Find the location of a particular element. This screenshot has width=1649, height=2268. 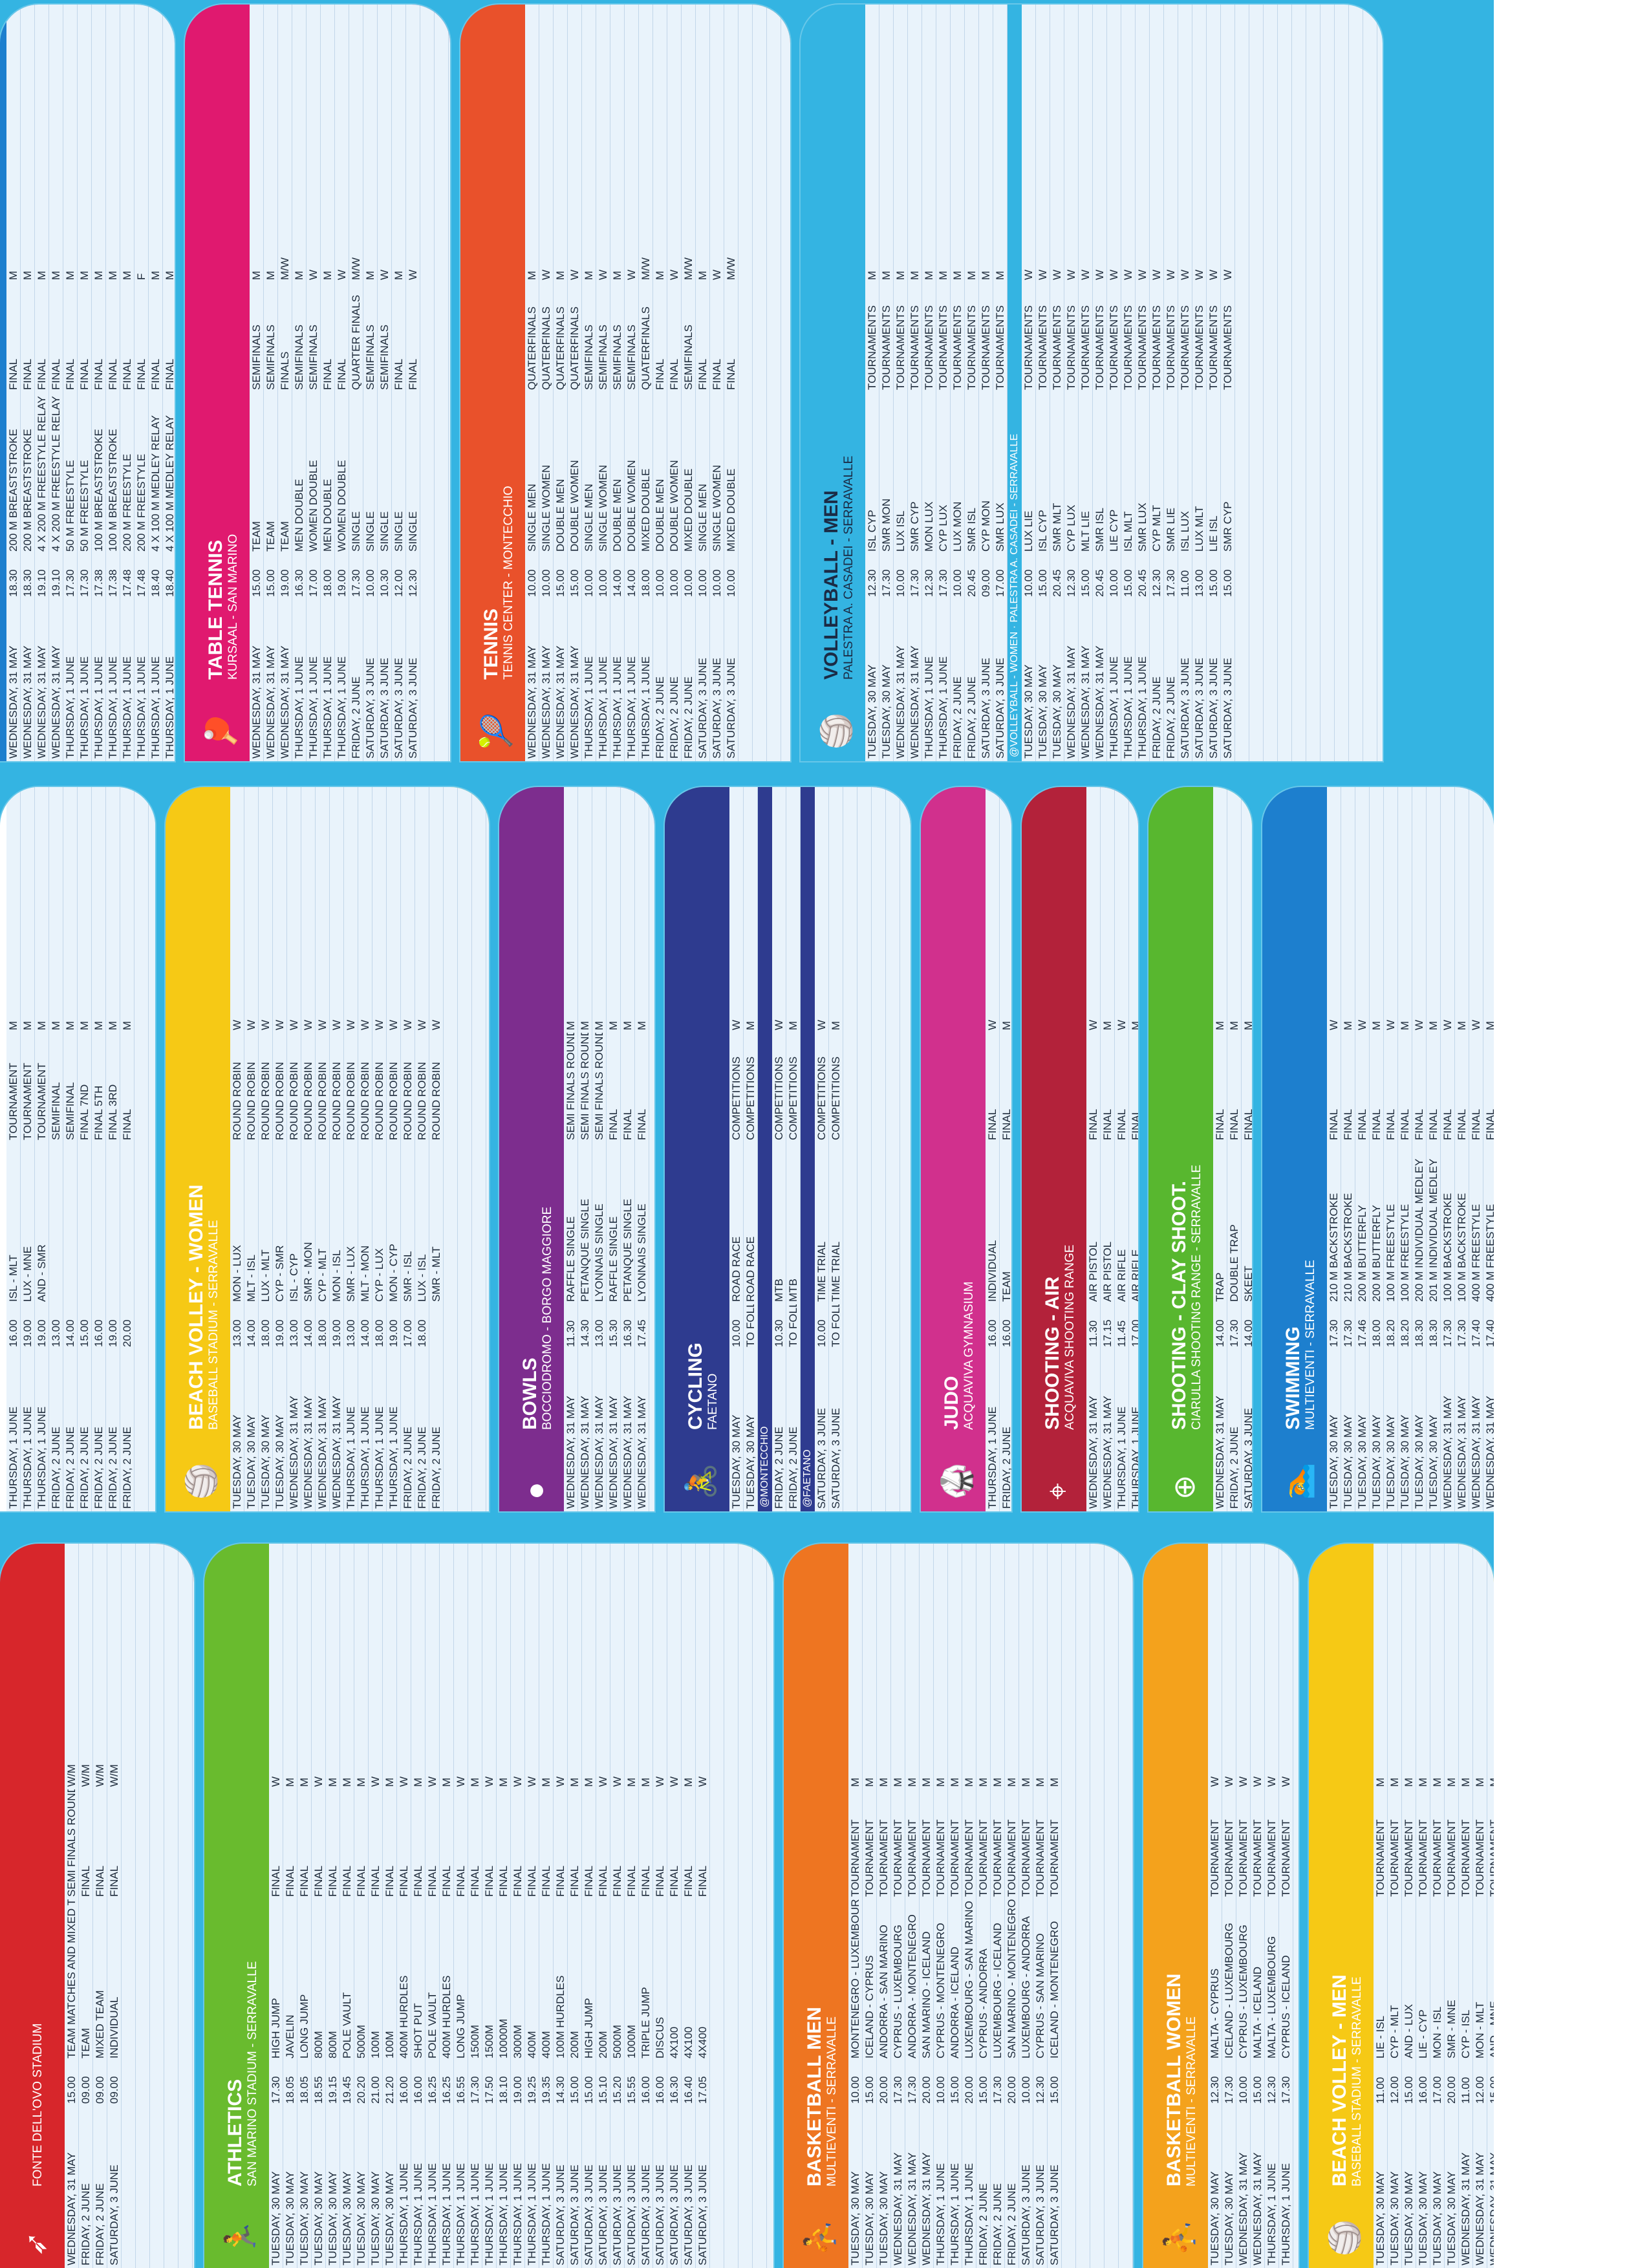

panel-venue: BASEBALL STADIUM - SERRAVALLE is located at coordinates (214, 1325).